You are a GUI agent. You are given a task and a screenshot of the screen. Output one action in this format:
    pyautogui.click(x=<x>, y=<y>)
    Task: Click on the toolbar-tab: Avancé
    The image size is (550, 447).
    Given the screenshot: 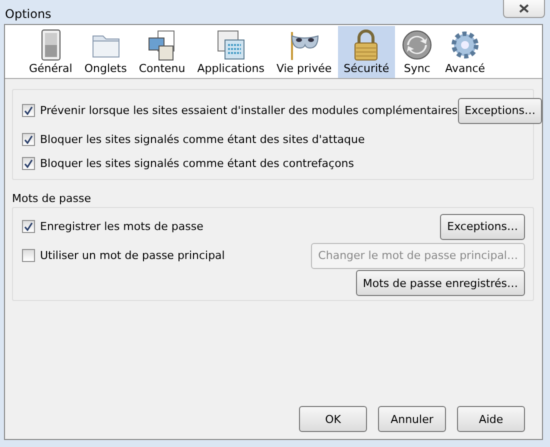 What is the action you would take?
    pyautogui.click(x=465, y=52)
    